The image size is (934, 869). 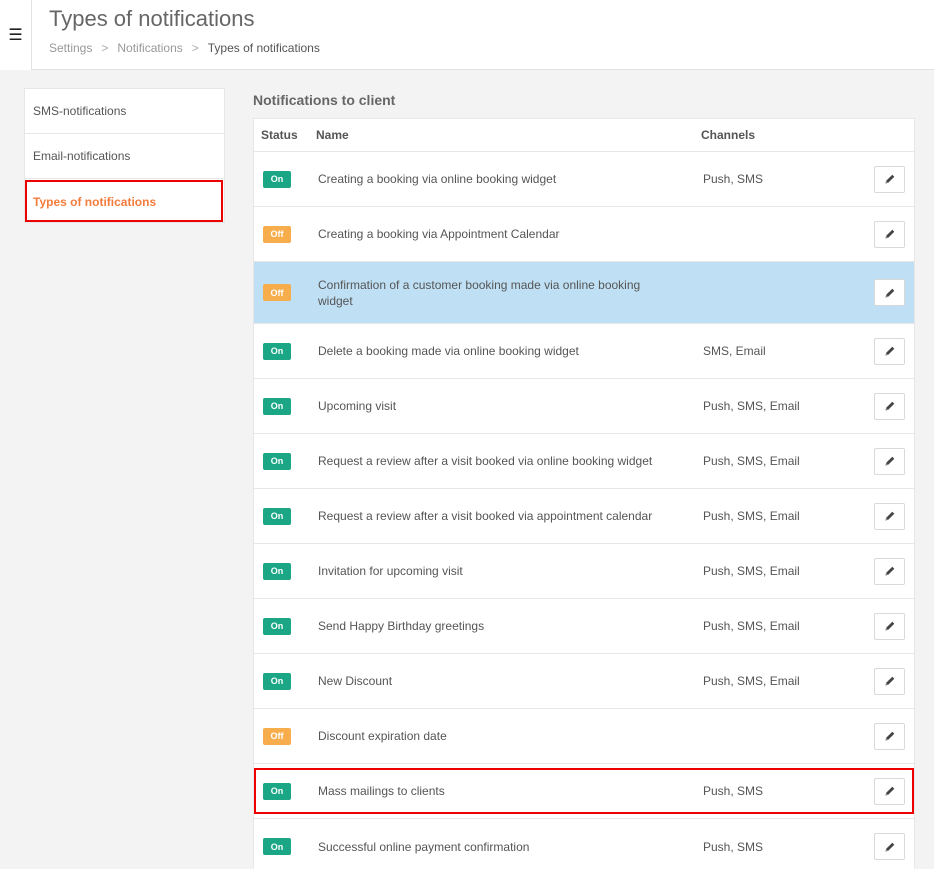 What do you see at coordinates (584, 681) in the screenshot?
I see `table-row: On New Discount Push, SMS, Email` at bounding box center [584, 681].